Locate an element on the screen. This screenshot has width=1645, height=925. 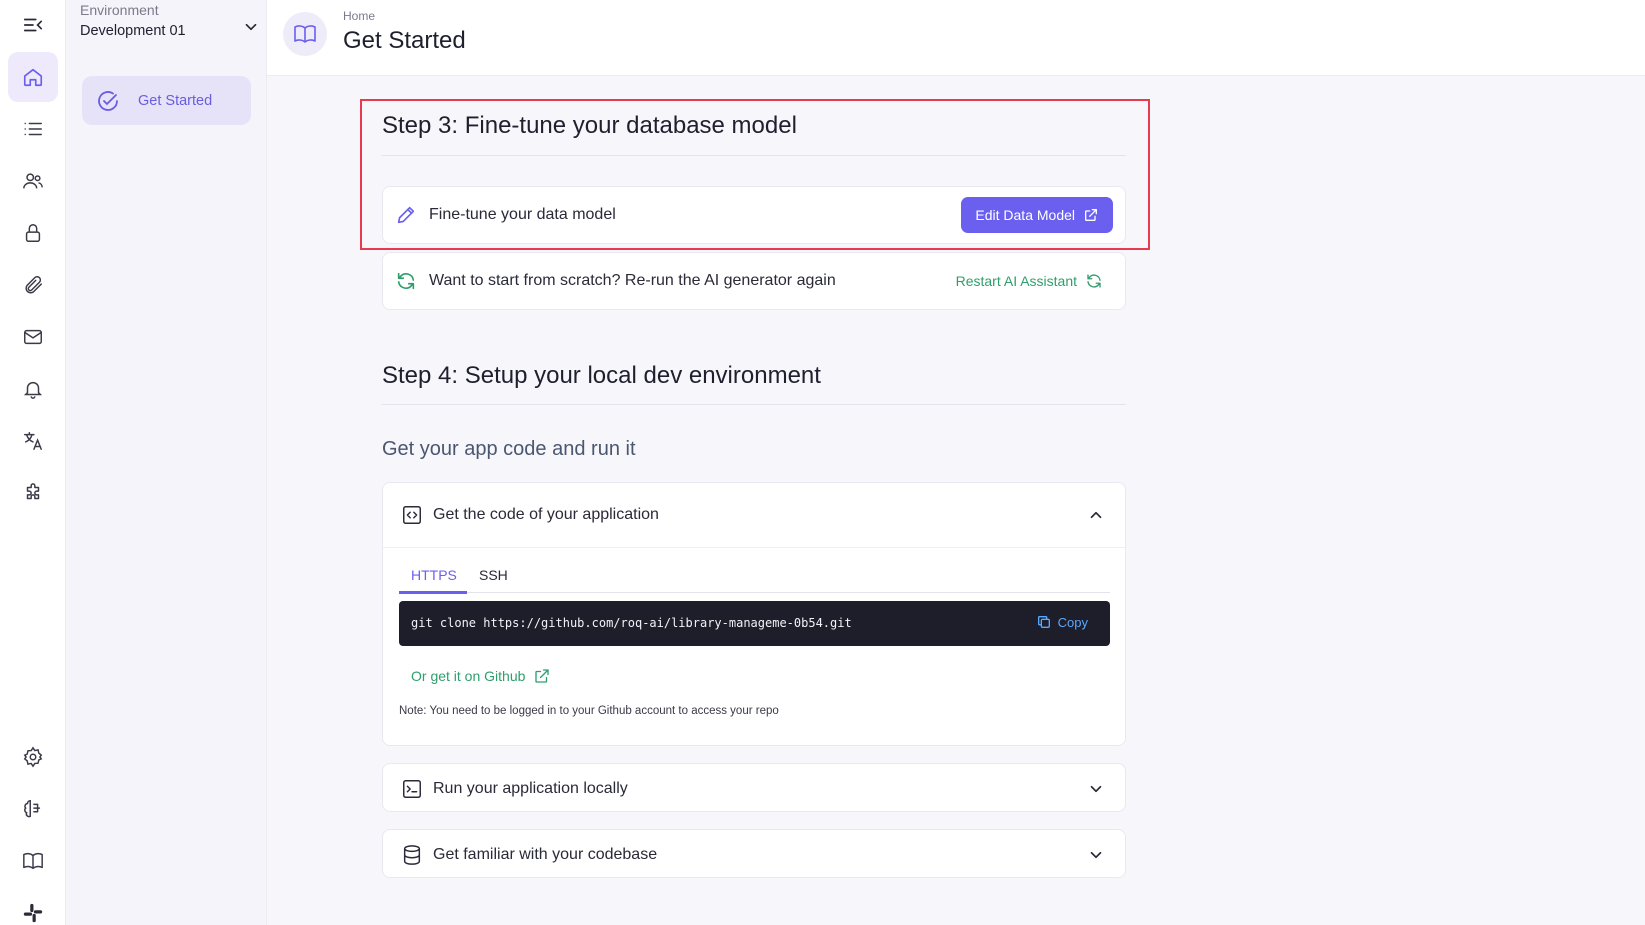
mail-icon is located at coordinates (33, 337).